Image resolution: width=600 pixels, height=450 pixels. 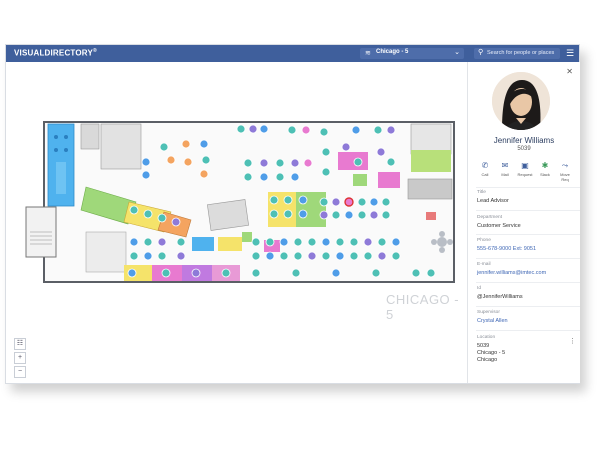 I want to click on zoom-controls: ☷ + −, so click(x=20, y=359).